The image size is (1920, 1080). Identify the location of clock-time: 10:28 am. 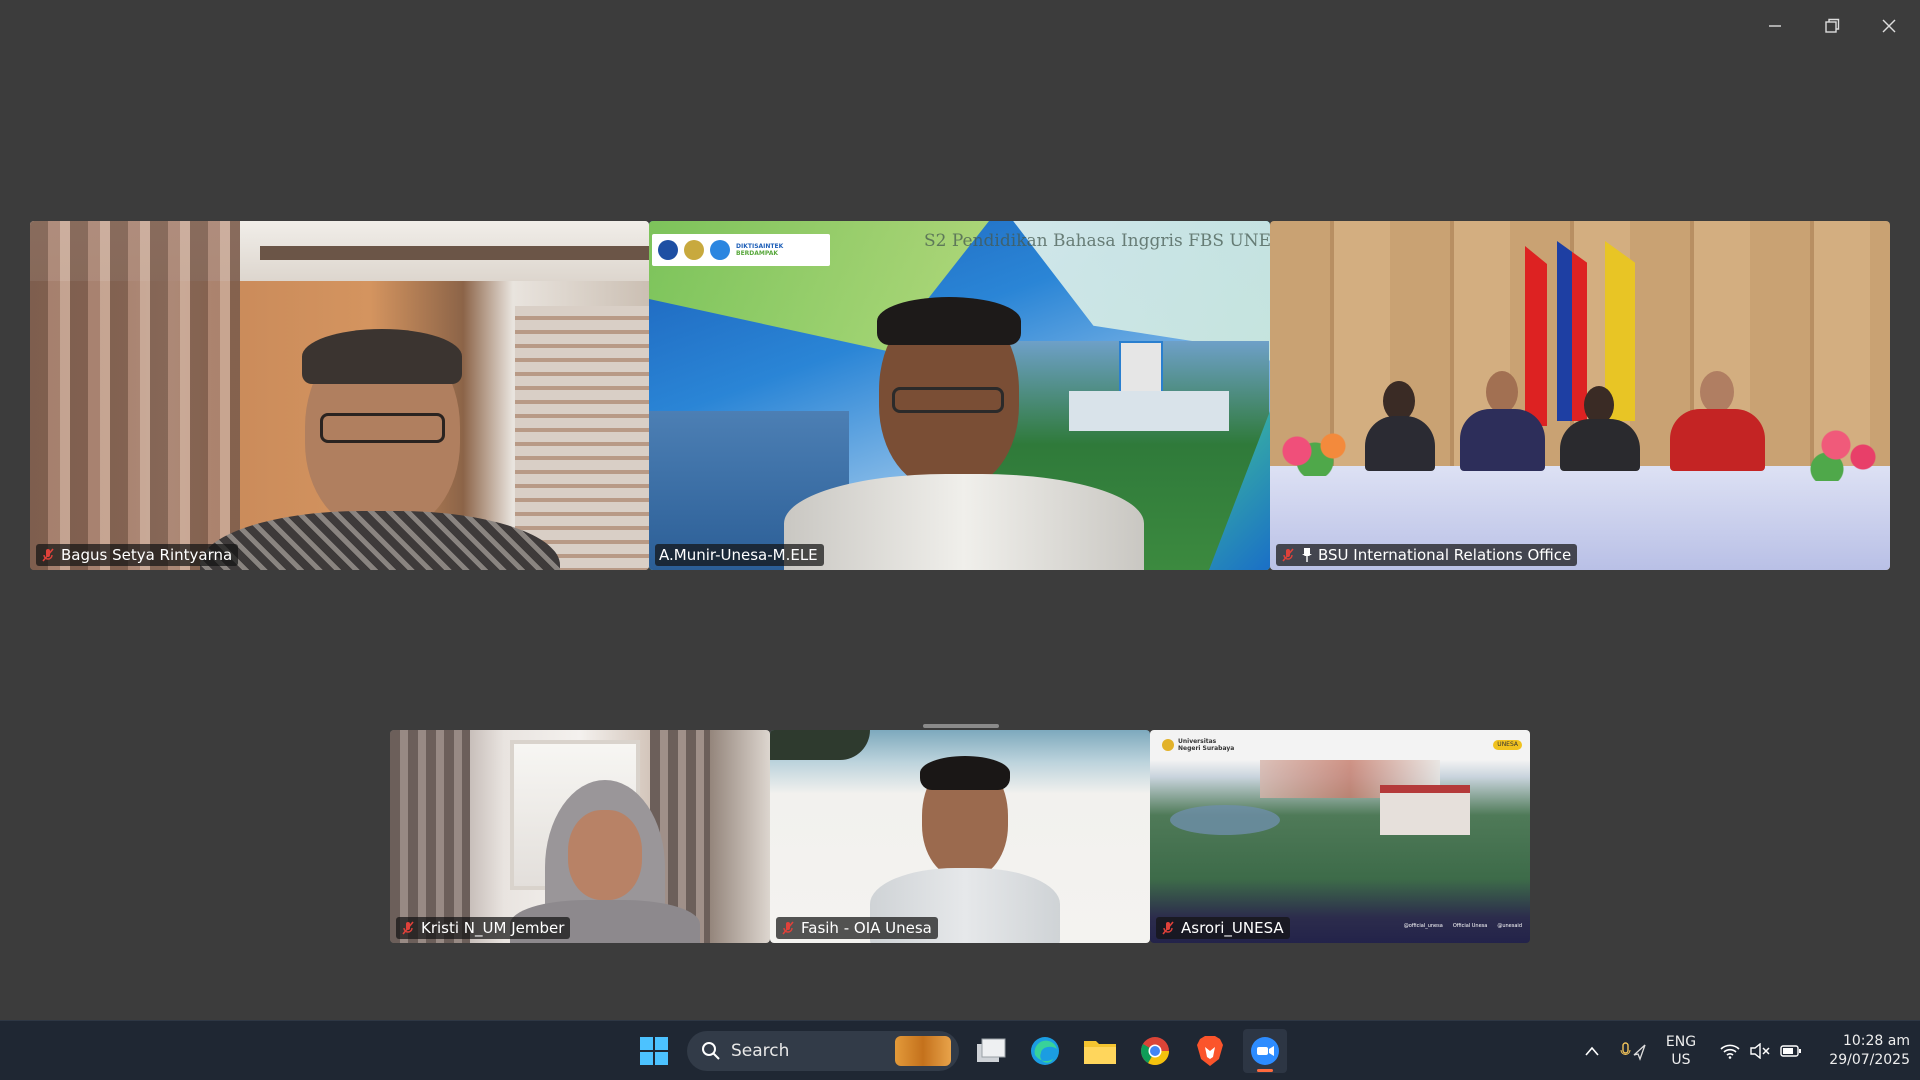
(1876, 1041).